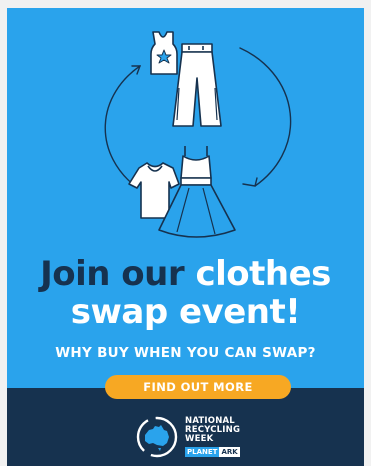  I want to click on logo-text: NATIONAL RECYCLING WEEK, so click(212, 430).